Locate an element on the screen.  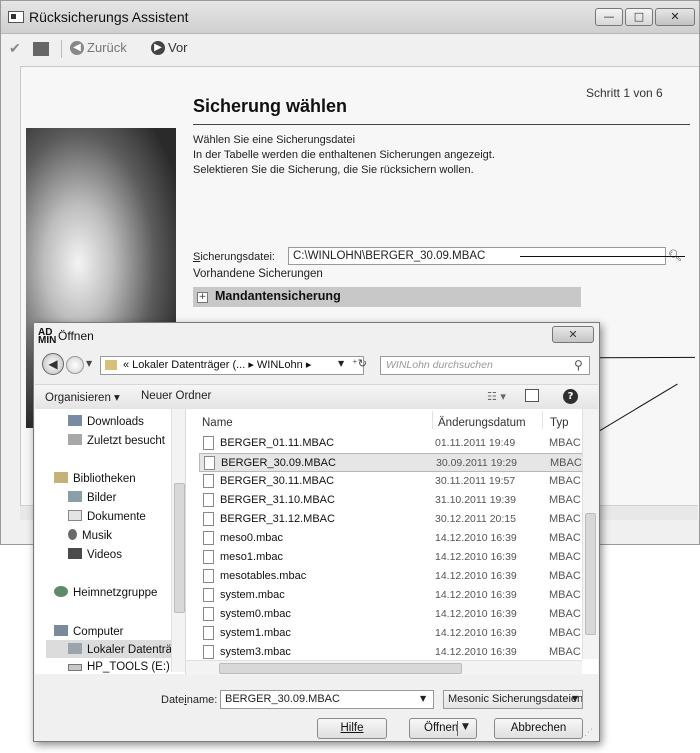
documents-icon is located at coordinates (75, 515).